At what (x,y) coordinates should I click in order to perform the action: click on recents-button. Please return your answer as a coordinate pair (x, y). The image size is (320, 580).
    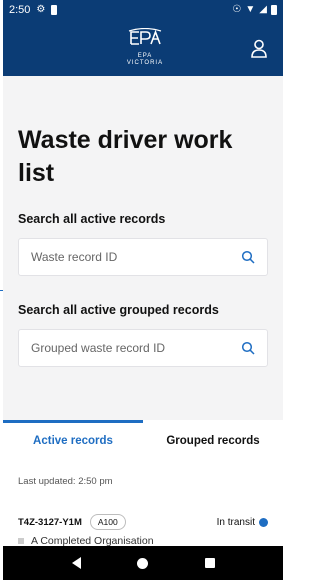
    Looking at the image, I should click on (210, 563).